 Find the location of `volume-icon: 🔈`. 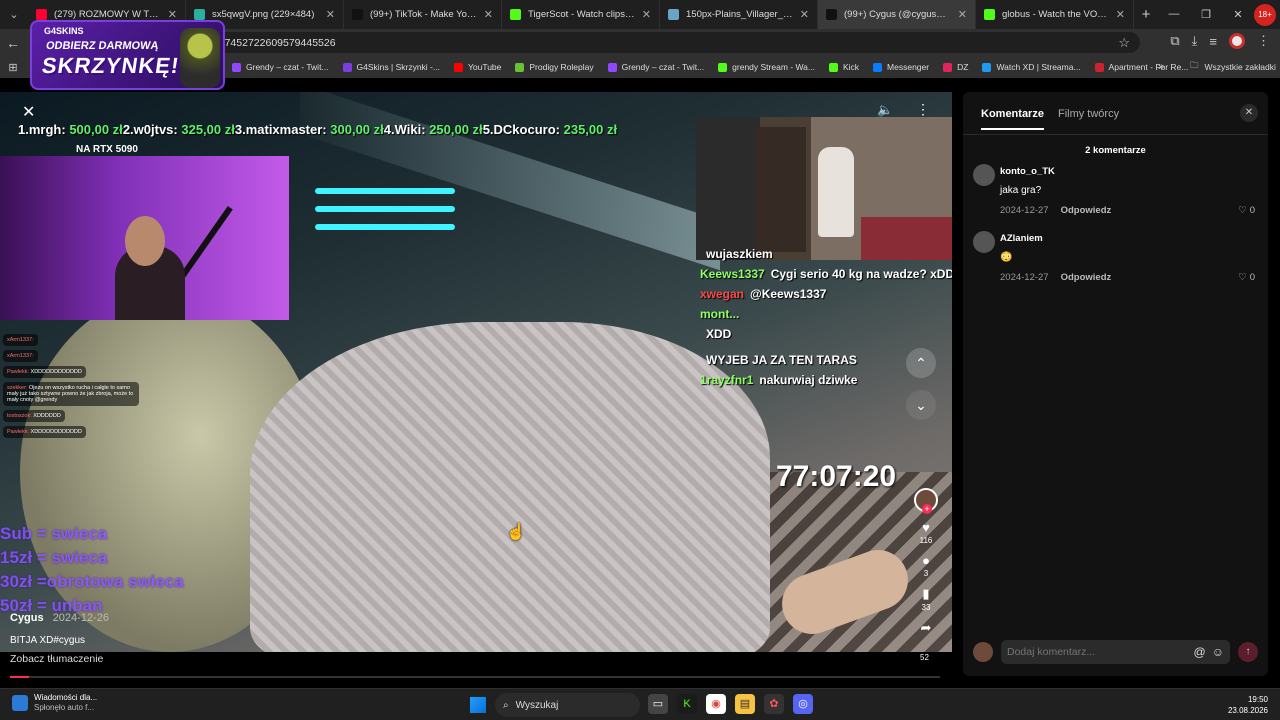

volume-icon: 🔈 is located at coordinates (885, 110).